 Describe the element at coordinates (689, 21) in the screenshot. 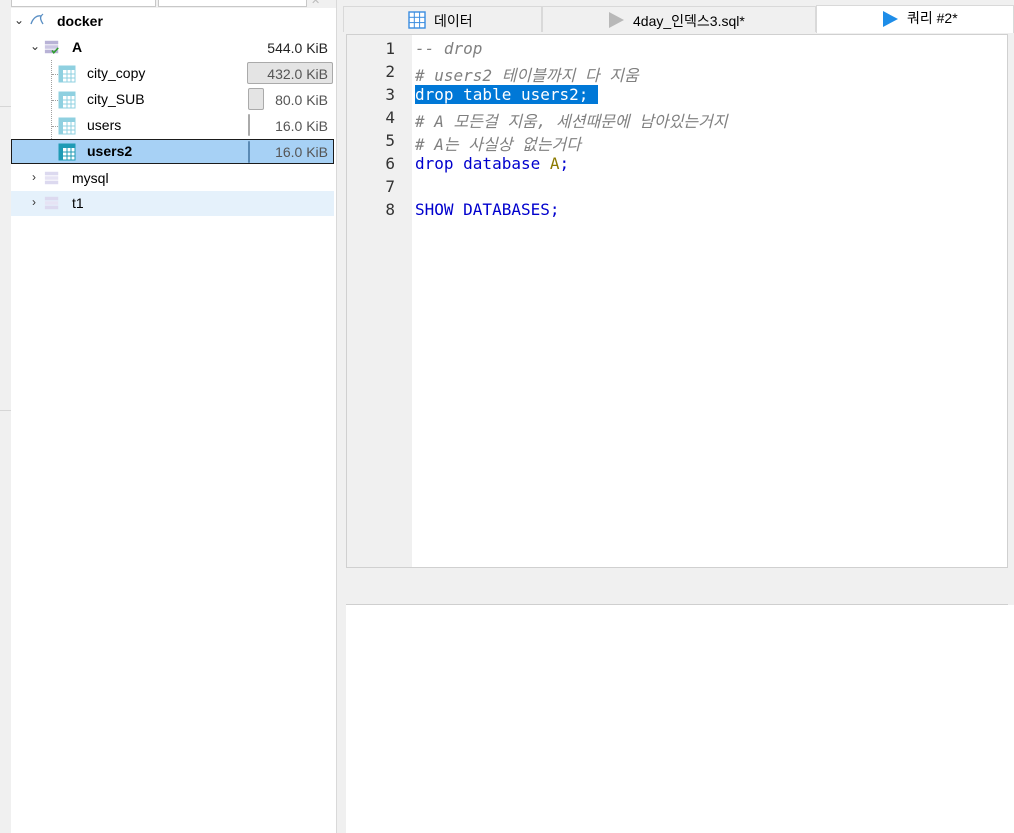

I see `tab-label: 4day_인덱스3.sql*` at that location.